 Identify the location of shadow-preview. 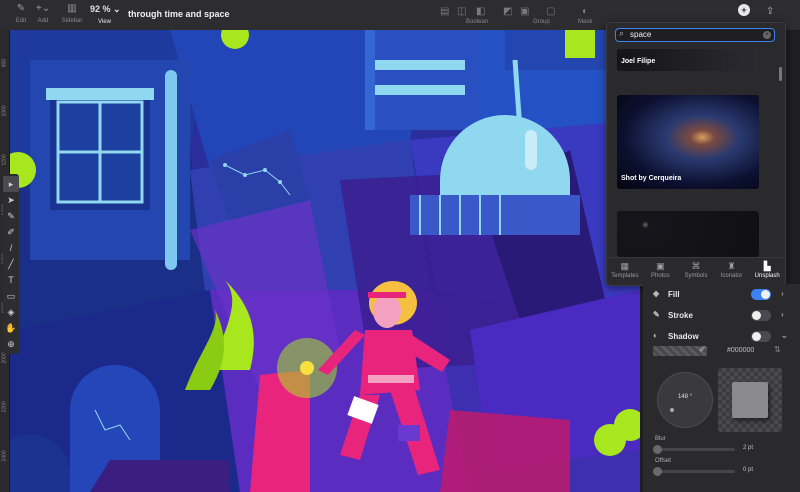
(750, 400).